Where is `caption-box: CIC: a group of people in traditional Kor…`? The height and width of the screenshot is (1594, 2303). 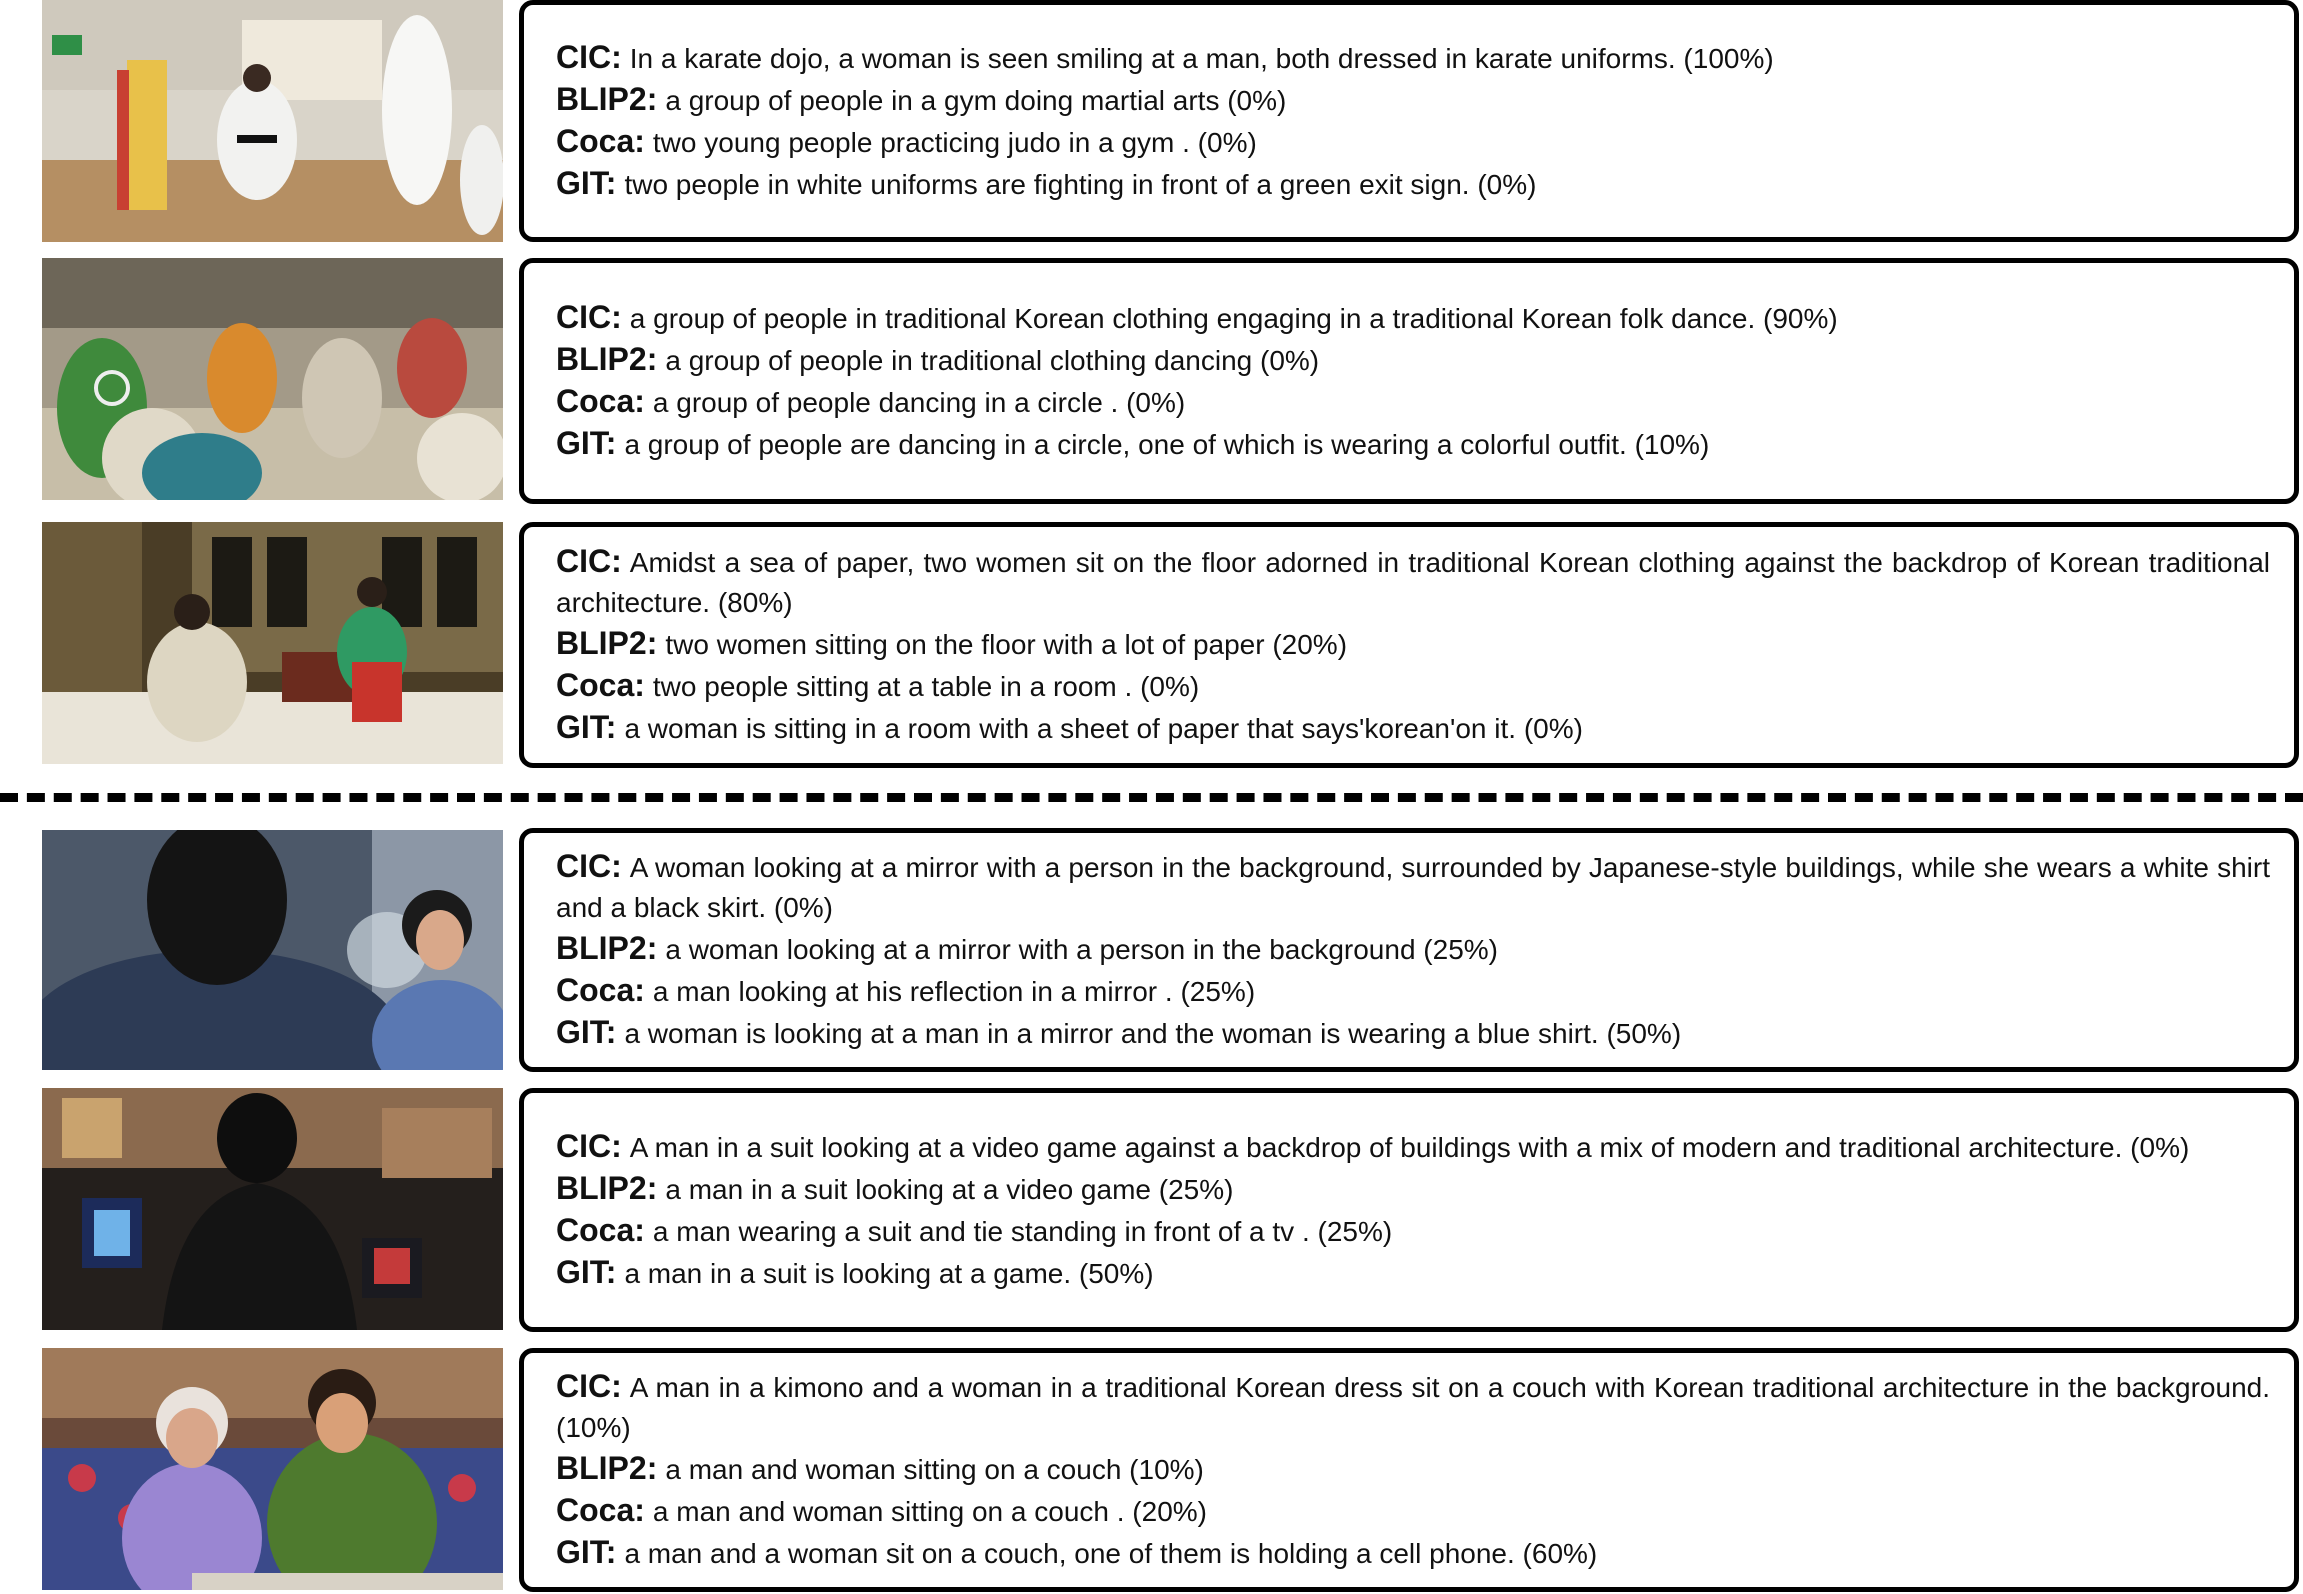
caption-box: CIC: a group of people in traditional Kor… is located at coordinates (1409, 381).